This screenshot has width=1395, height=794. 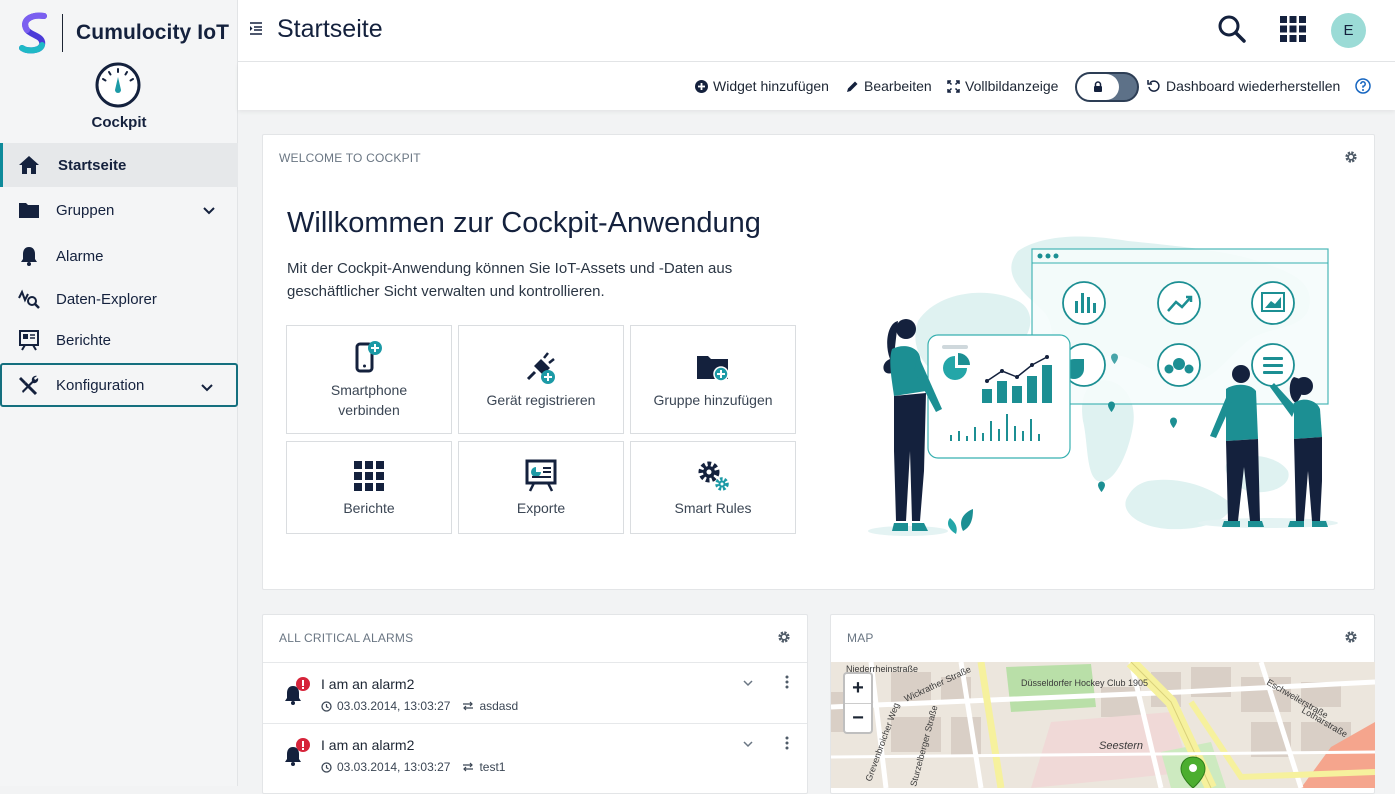 What do you see at coordinates (1121, 746) in the screenshot?
I see `map-label-seestern: Seestern` at bounding box center [1121, 746].